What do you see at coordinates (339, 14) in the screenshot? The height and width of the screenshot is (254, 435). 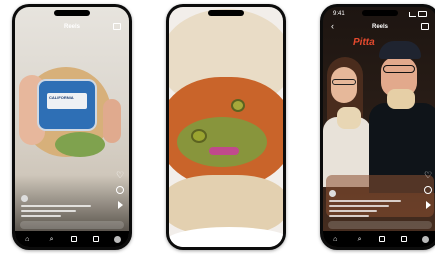 I see `status-time: 9:41` at bounding box center [339, 14].